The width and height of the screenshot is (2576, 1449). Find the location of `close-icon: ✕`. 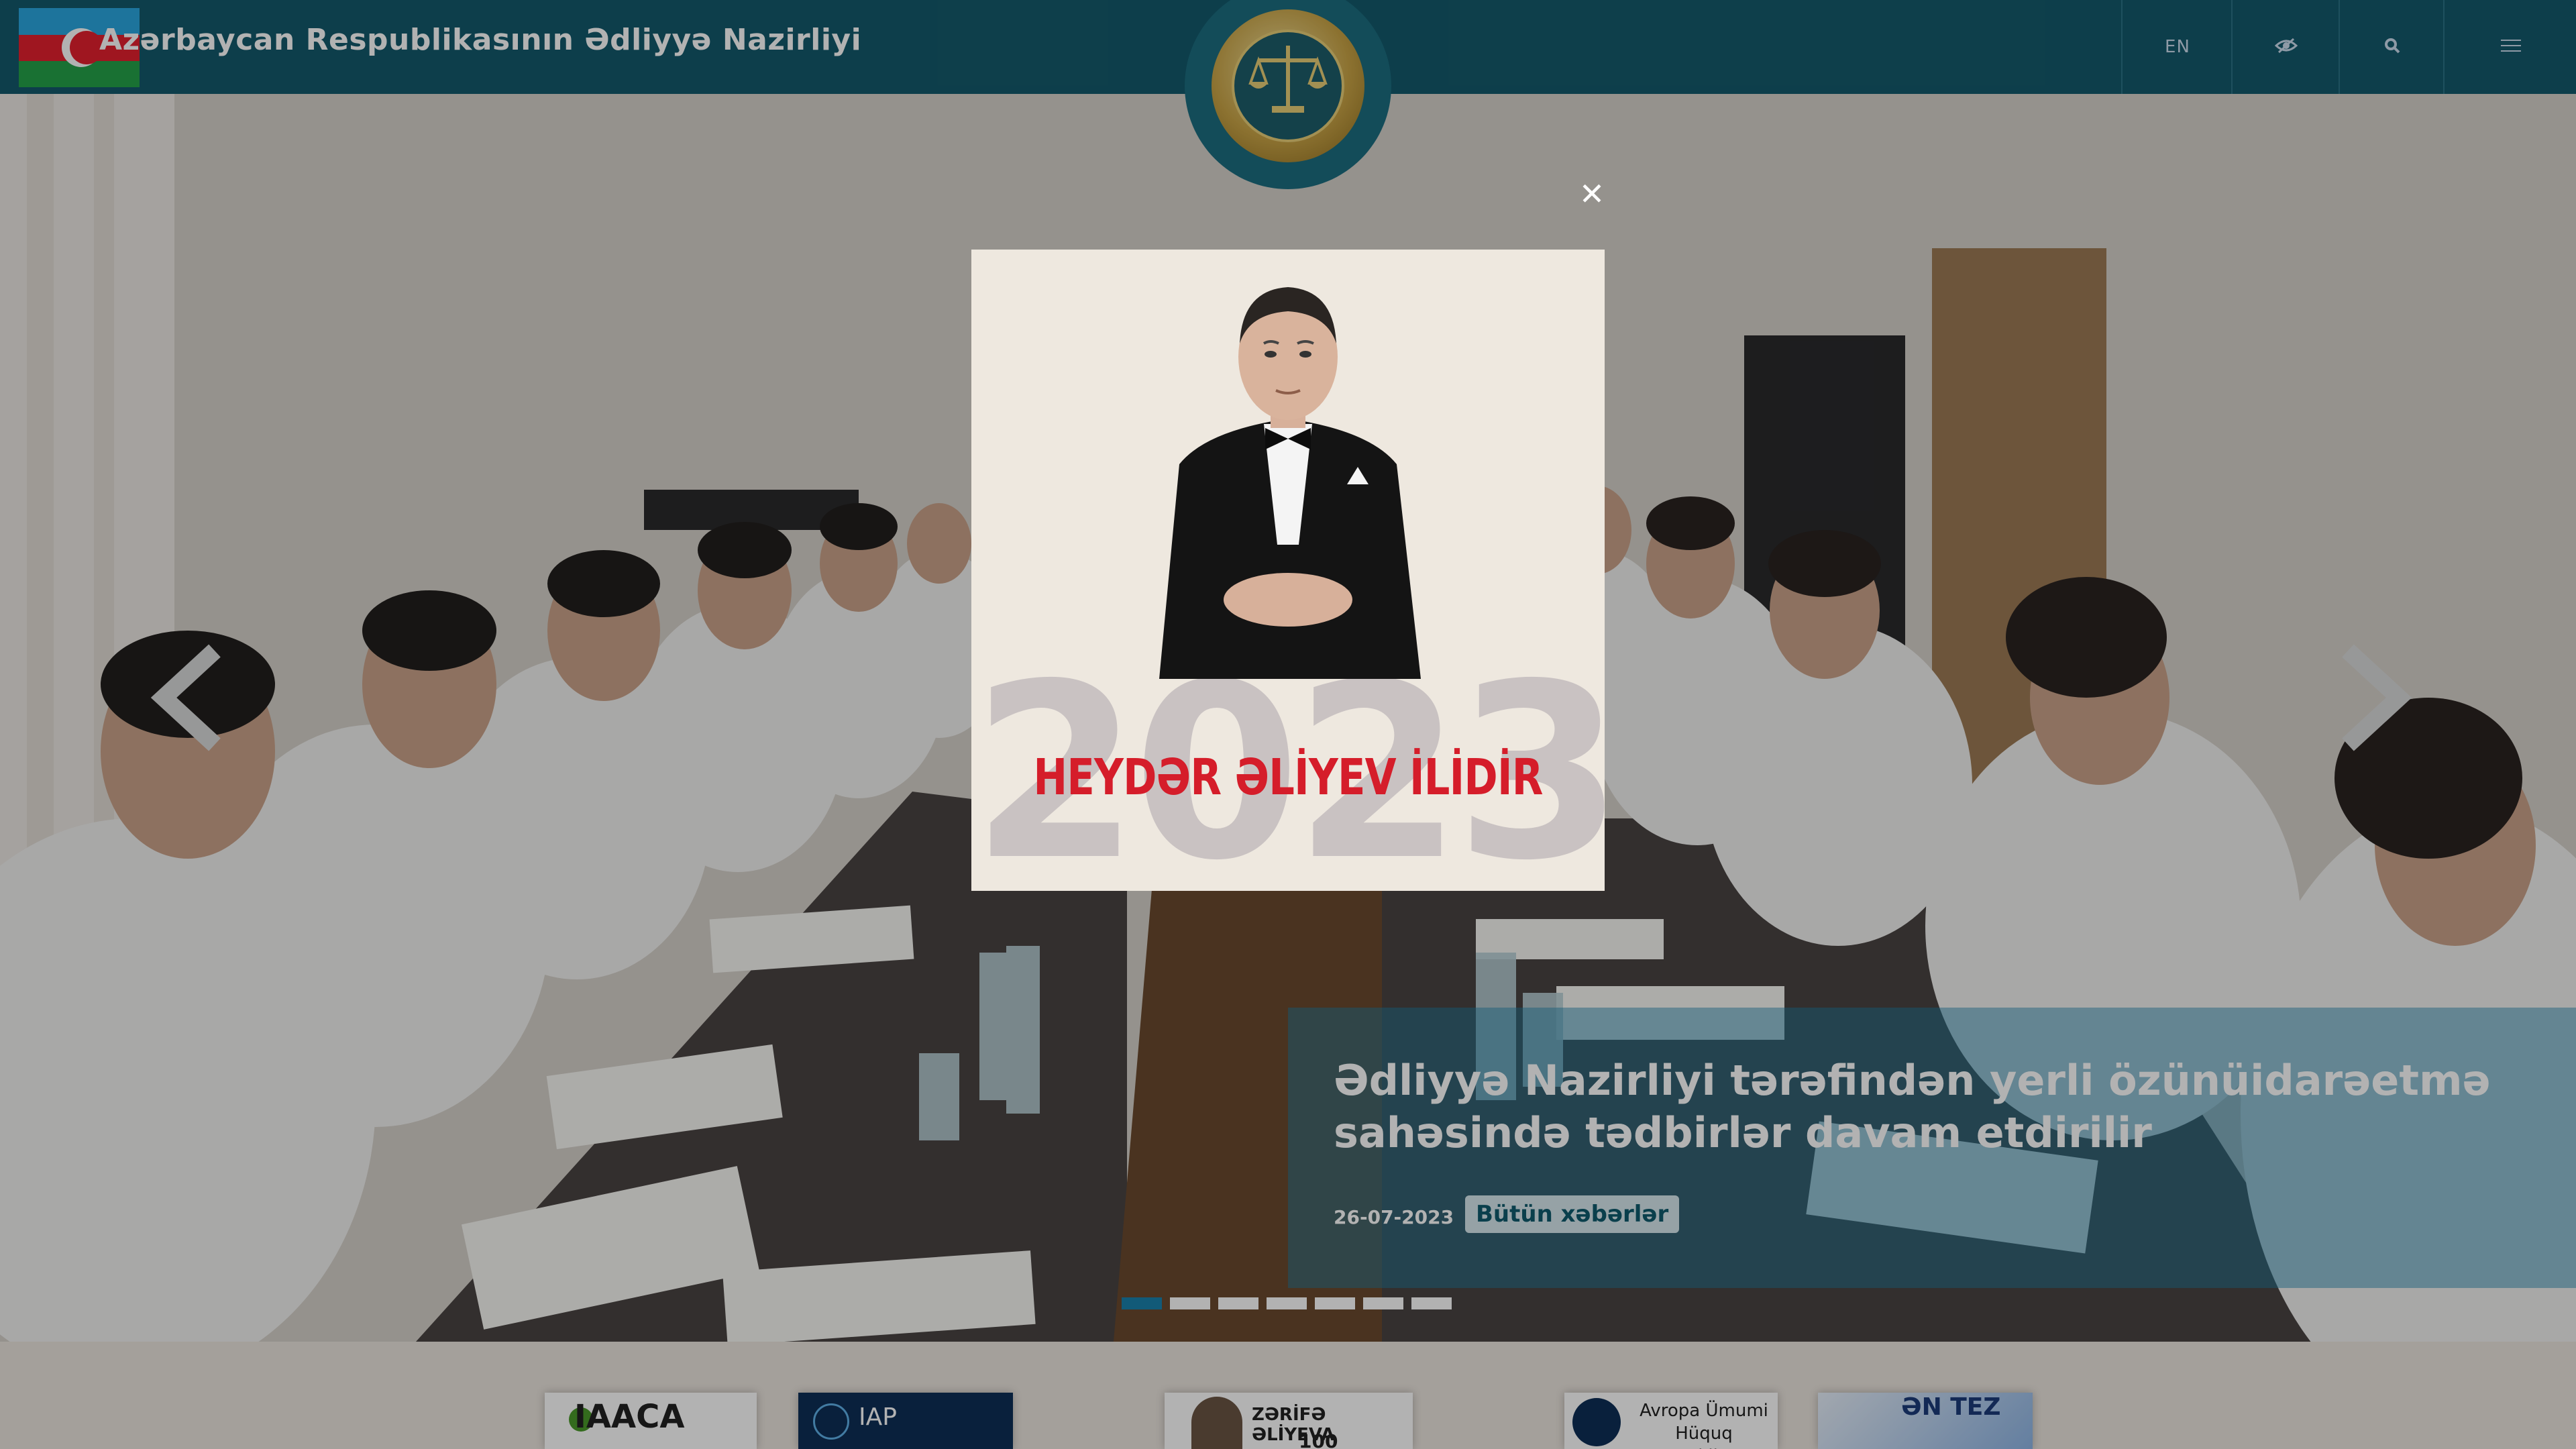

close-icon: ✕ is located at coordinates (1591, 193).